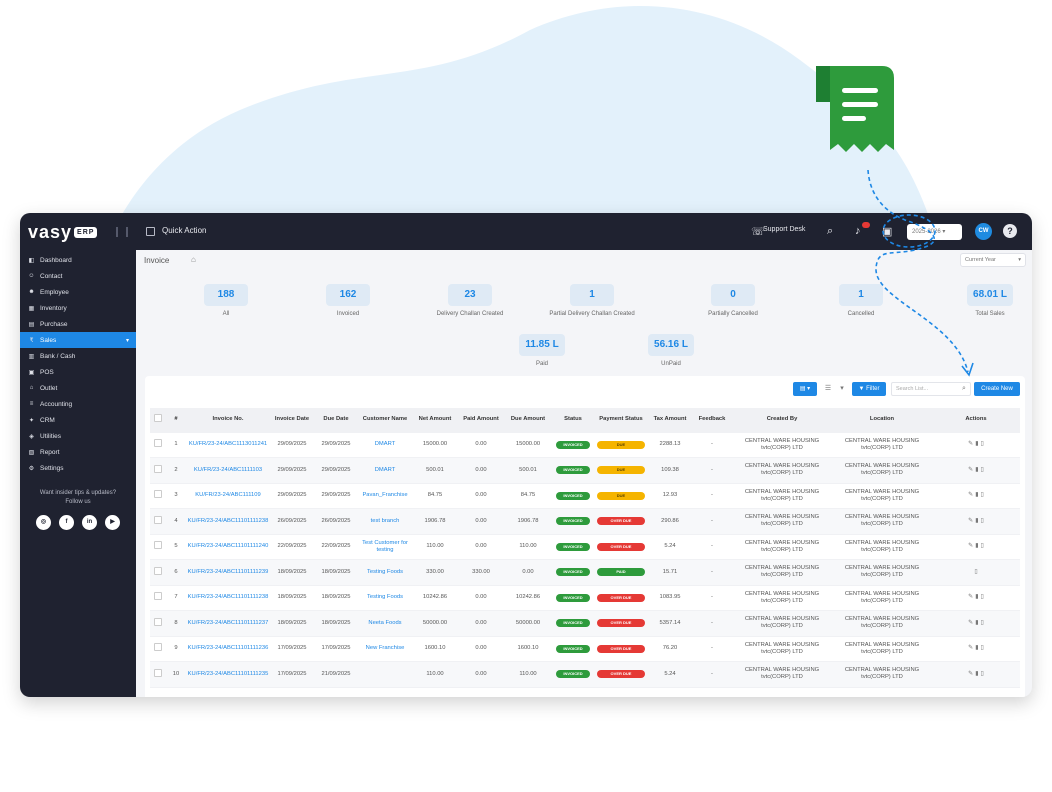  What do you see at coordinates (670, 420) in the screenshot?
I see `col-header: Tax Amount` at bounding box center [670, 420].